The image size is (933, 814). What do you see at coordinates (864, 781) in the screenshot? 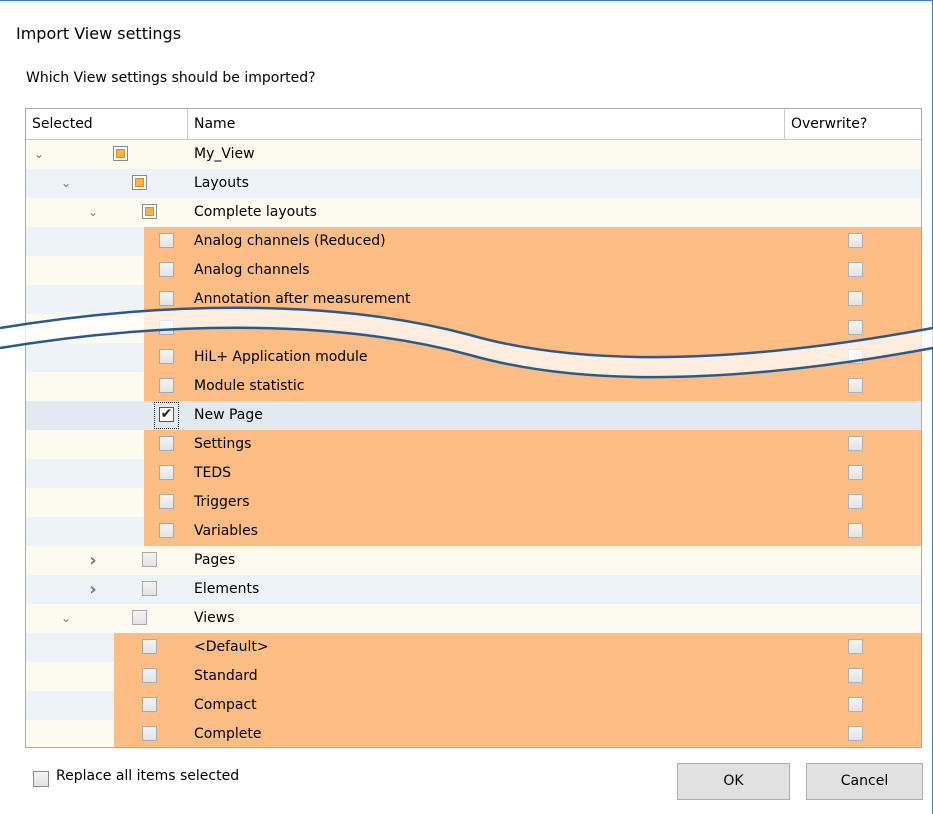
I see `cancel-button: Cancel` at bounding box center [864, 781].